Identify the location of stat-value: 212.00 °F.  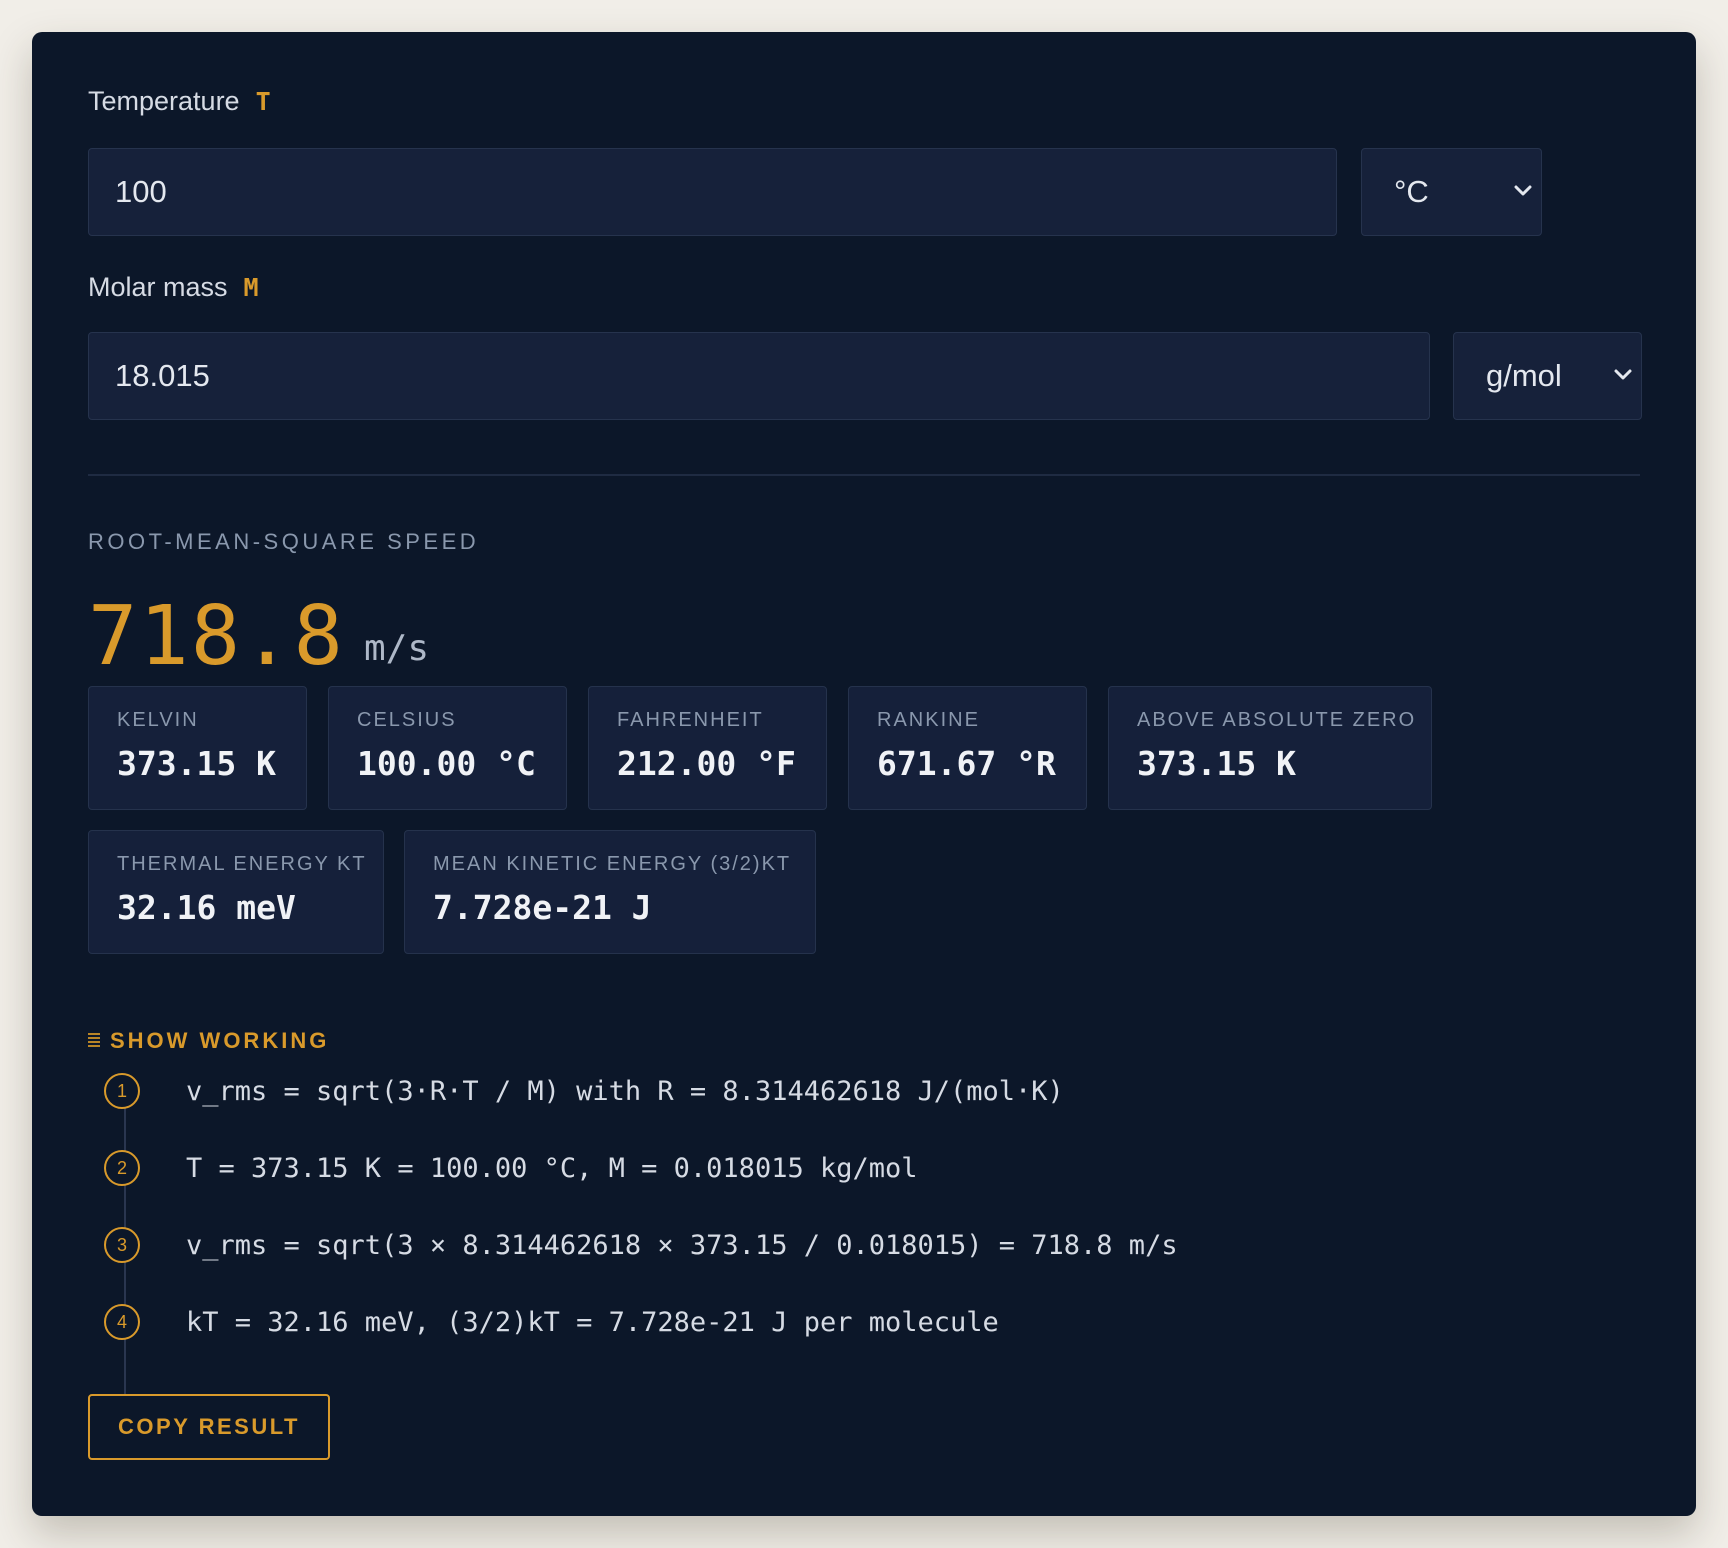
(706, 763).